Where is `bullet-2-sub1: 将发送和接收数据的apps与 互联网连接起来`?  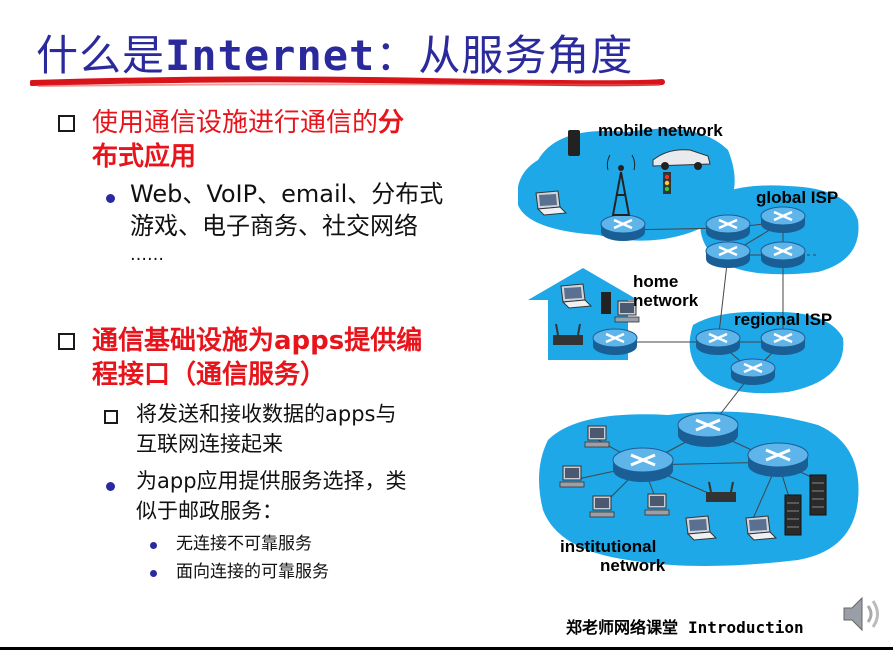 bullet-2-sub1: 将发送和接收数据的apps与 互联网连接起来 is located at coordinates (296, 429).